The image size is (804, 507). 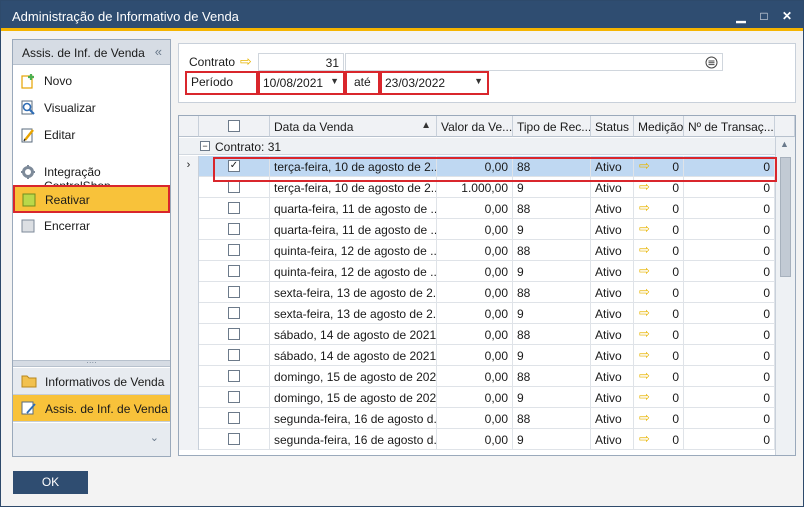 What do you see at coordinates (659, 126) in the screenshot?
I see `col-header-medicao: Medição` at bounding box center [659, 126].